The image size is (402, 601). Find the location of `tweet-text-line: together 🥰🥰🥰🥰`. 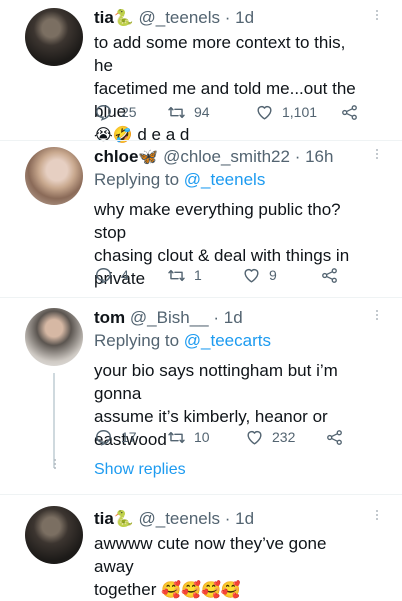

tweet-text-line: together 🥰🥰🥰🥰 is located at coordinates (230, 589).